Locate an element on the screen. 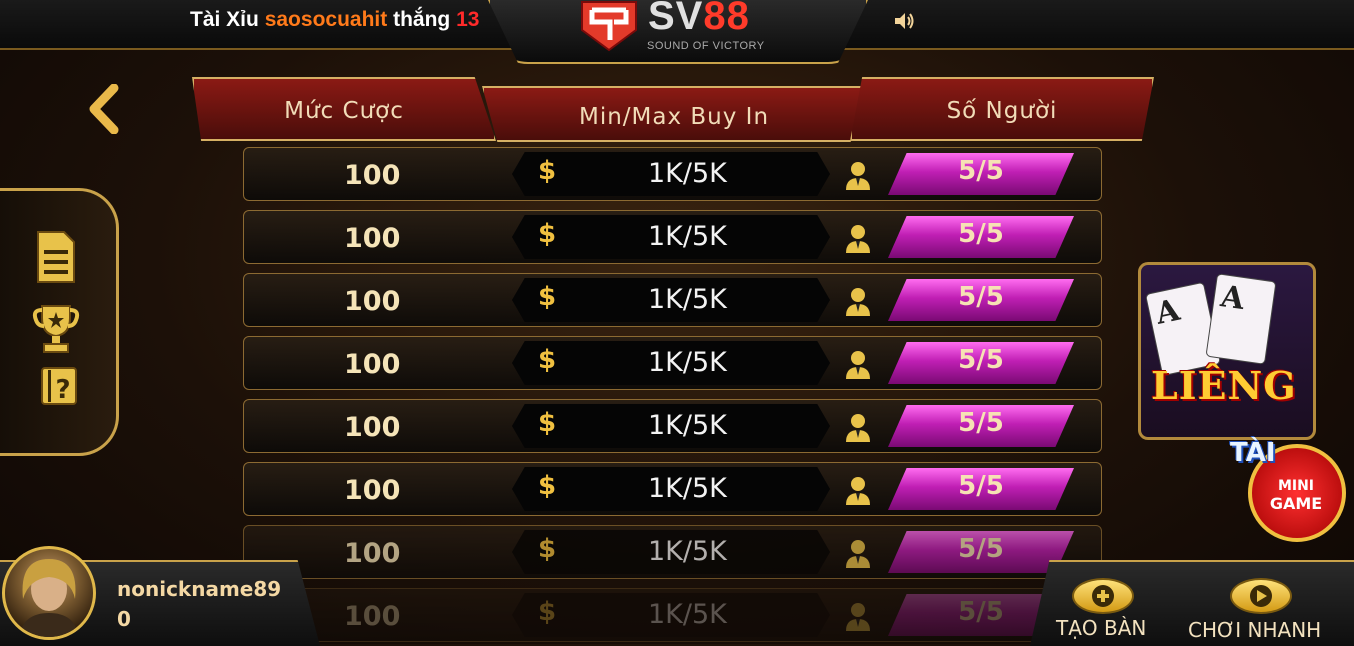 The width and height of the screenshot is (1354, 646). win-ticker: Tài Xỉu saosocuahit thắng 13 is located at coordinates (334, 20).